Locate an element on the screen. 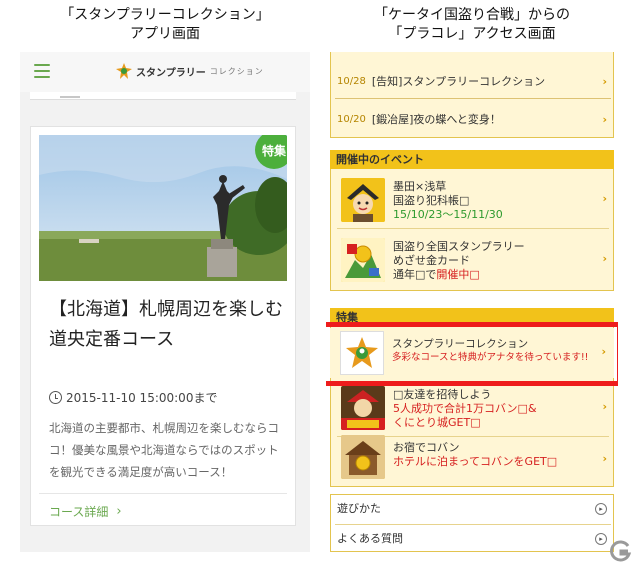 The image size is (638, 570). course-photo: 特集 is located at coordinates (163, 208).